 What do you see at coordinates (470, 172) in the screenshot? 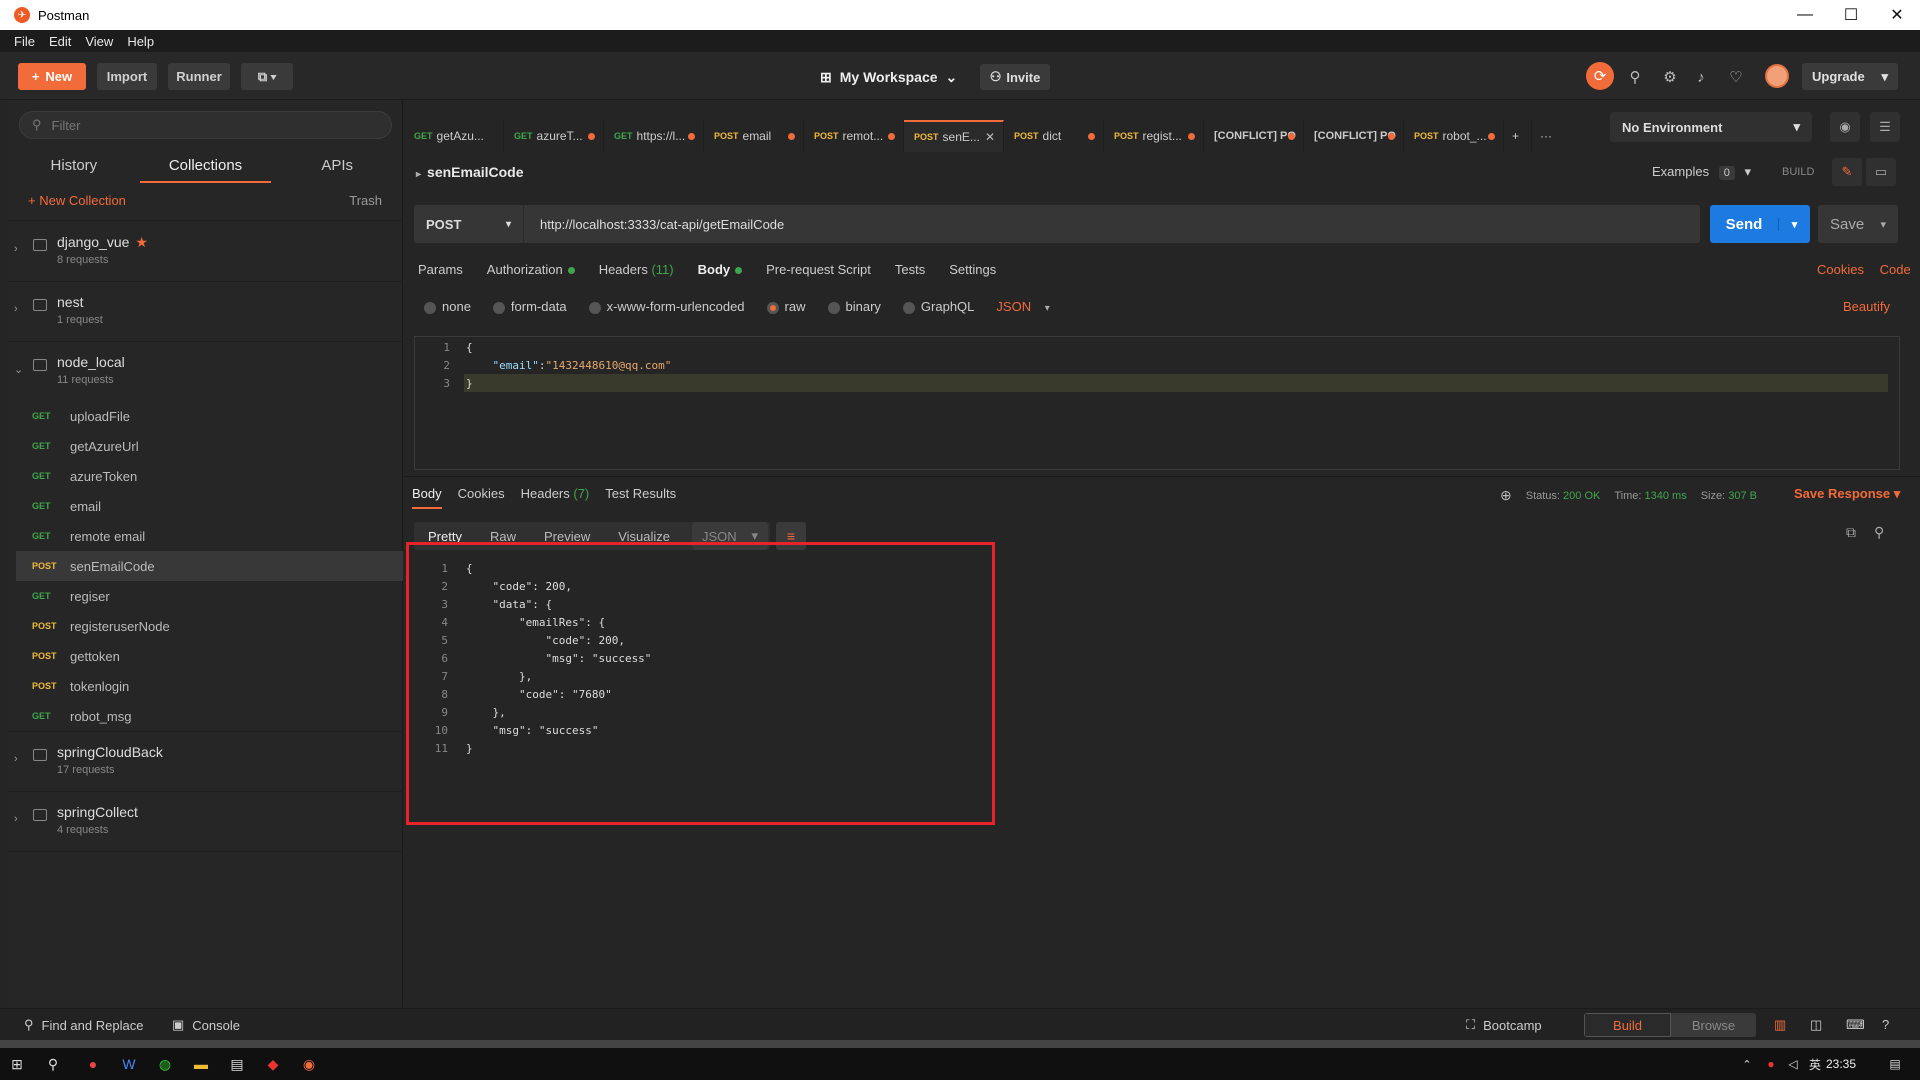
I see `request-title: ▸ senEmailCode` at bounding box center [470, 172].